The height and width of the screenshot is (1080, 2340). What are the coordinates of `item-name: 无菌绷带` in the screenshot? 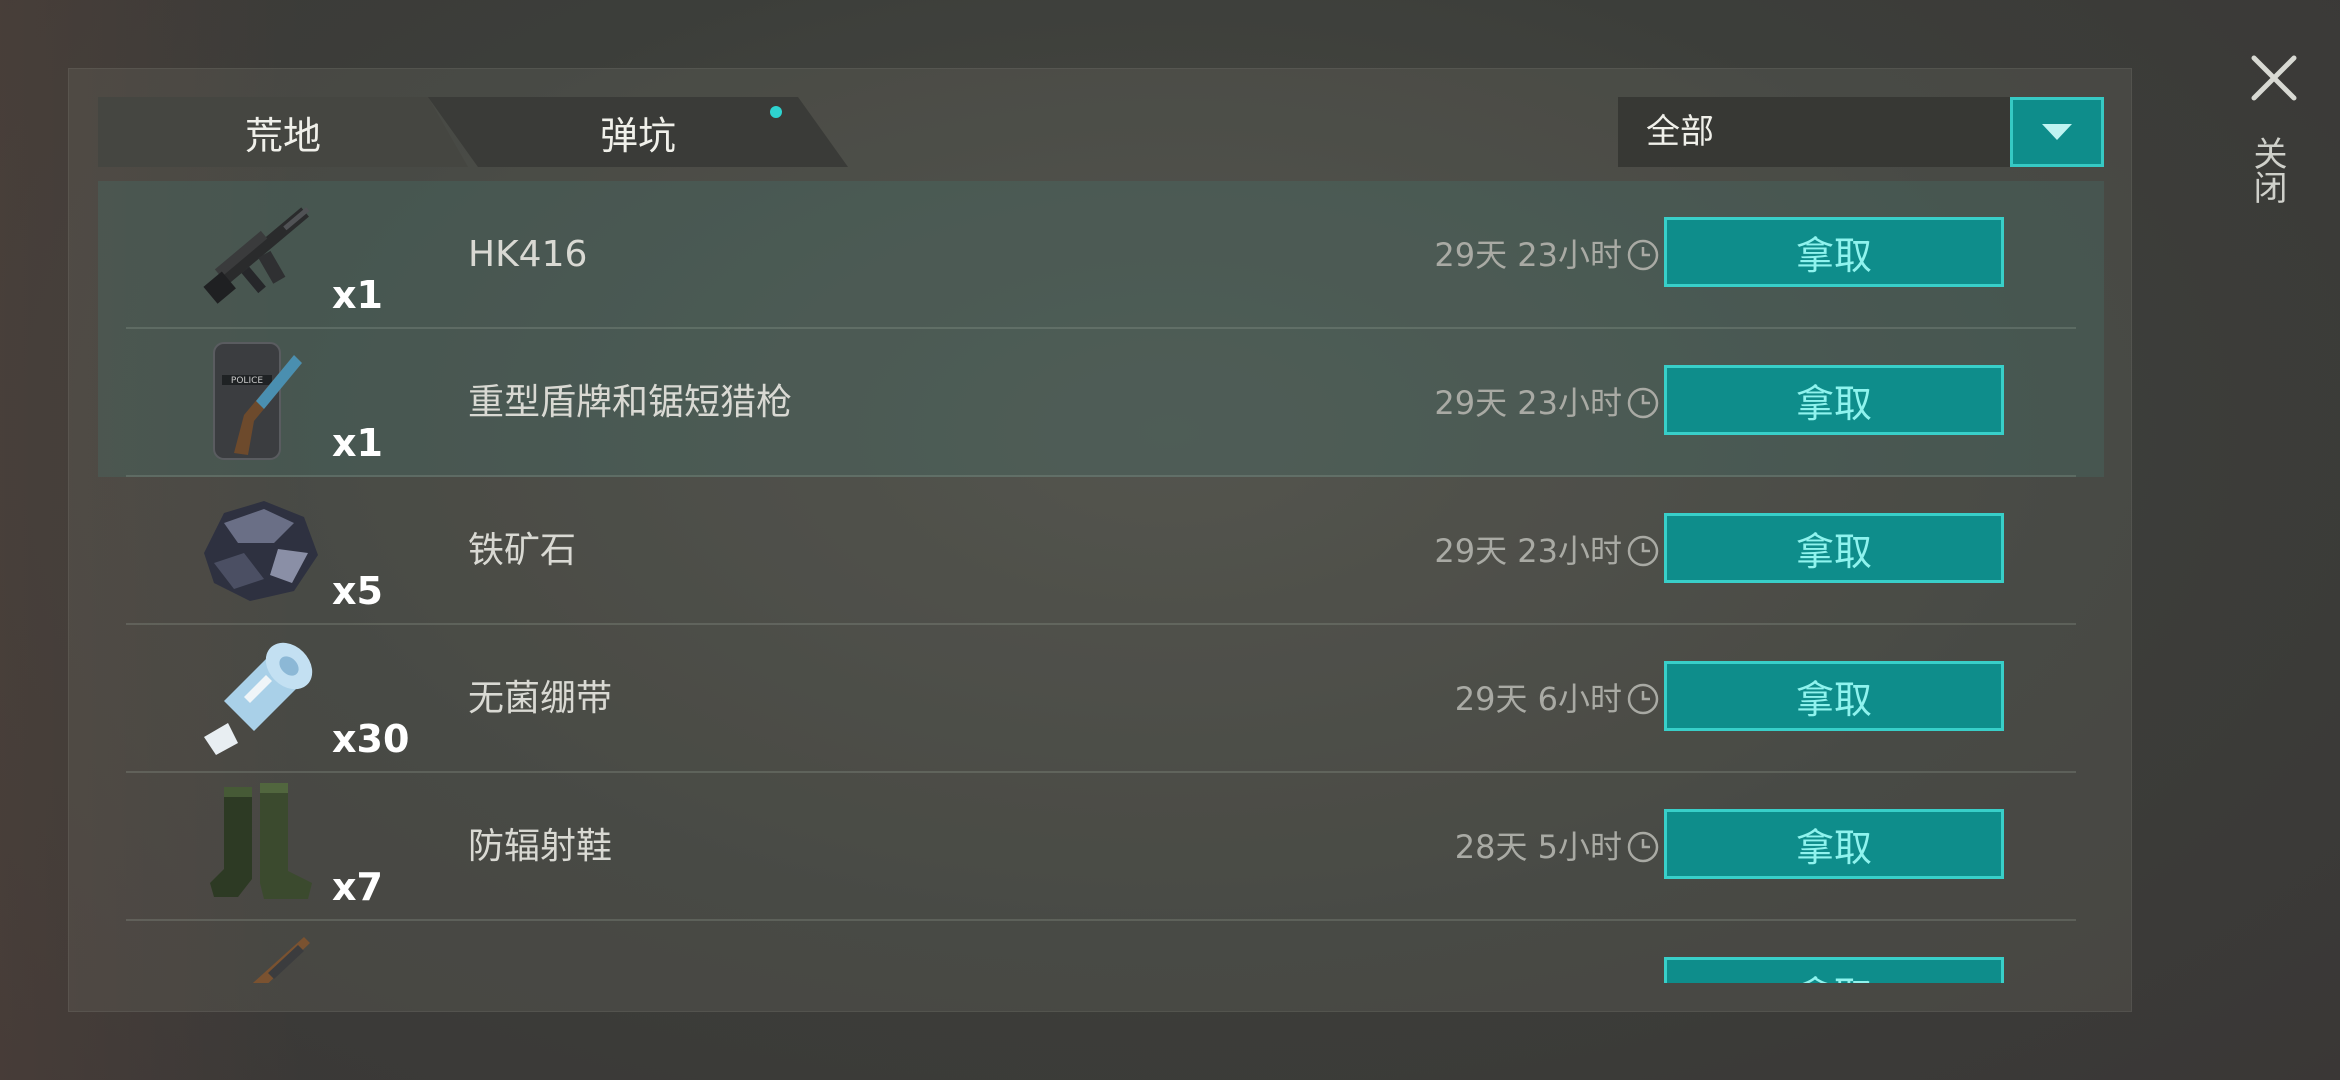 It's located at (540, 698).